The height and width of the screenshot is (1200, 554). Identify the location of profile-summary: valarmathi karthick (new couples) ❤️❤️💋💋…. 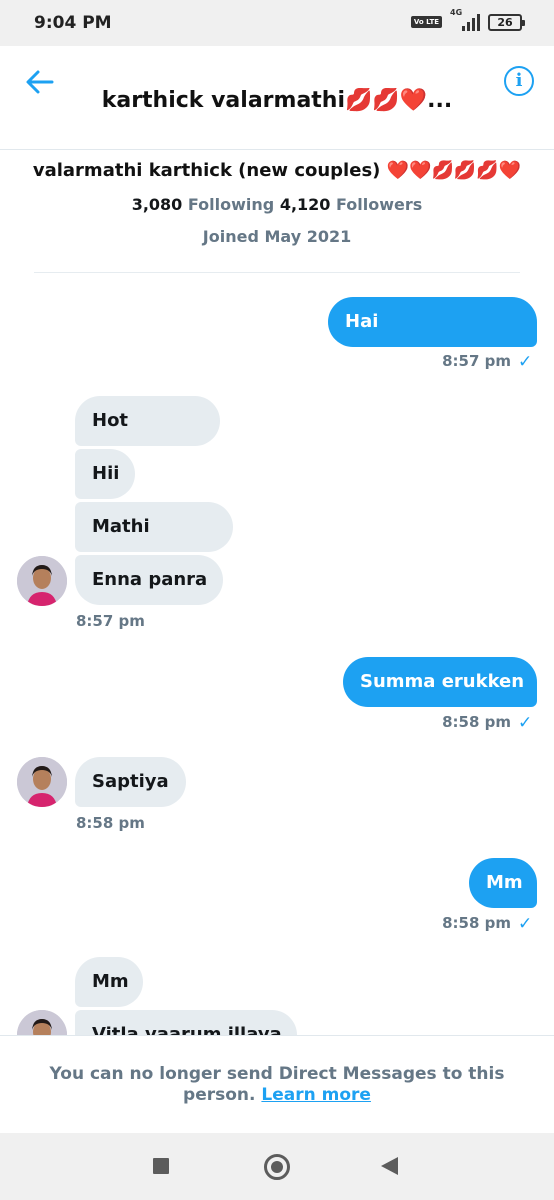
(277, 203).